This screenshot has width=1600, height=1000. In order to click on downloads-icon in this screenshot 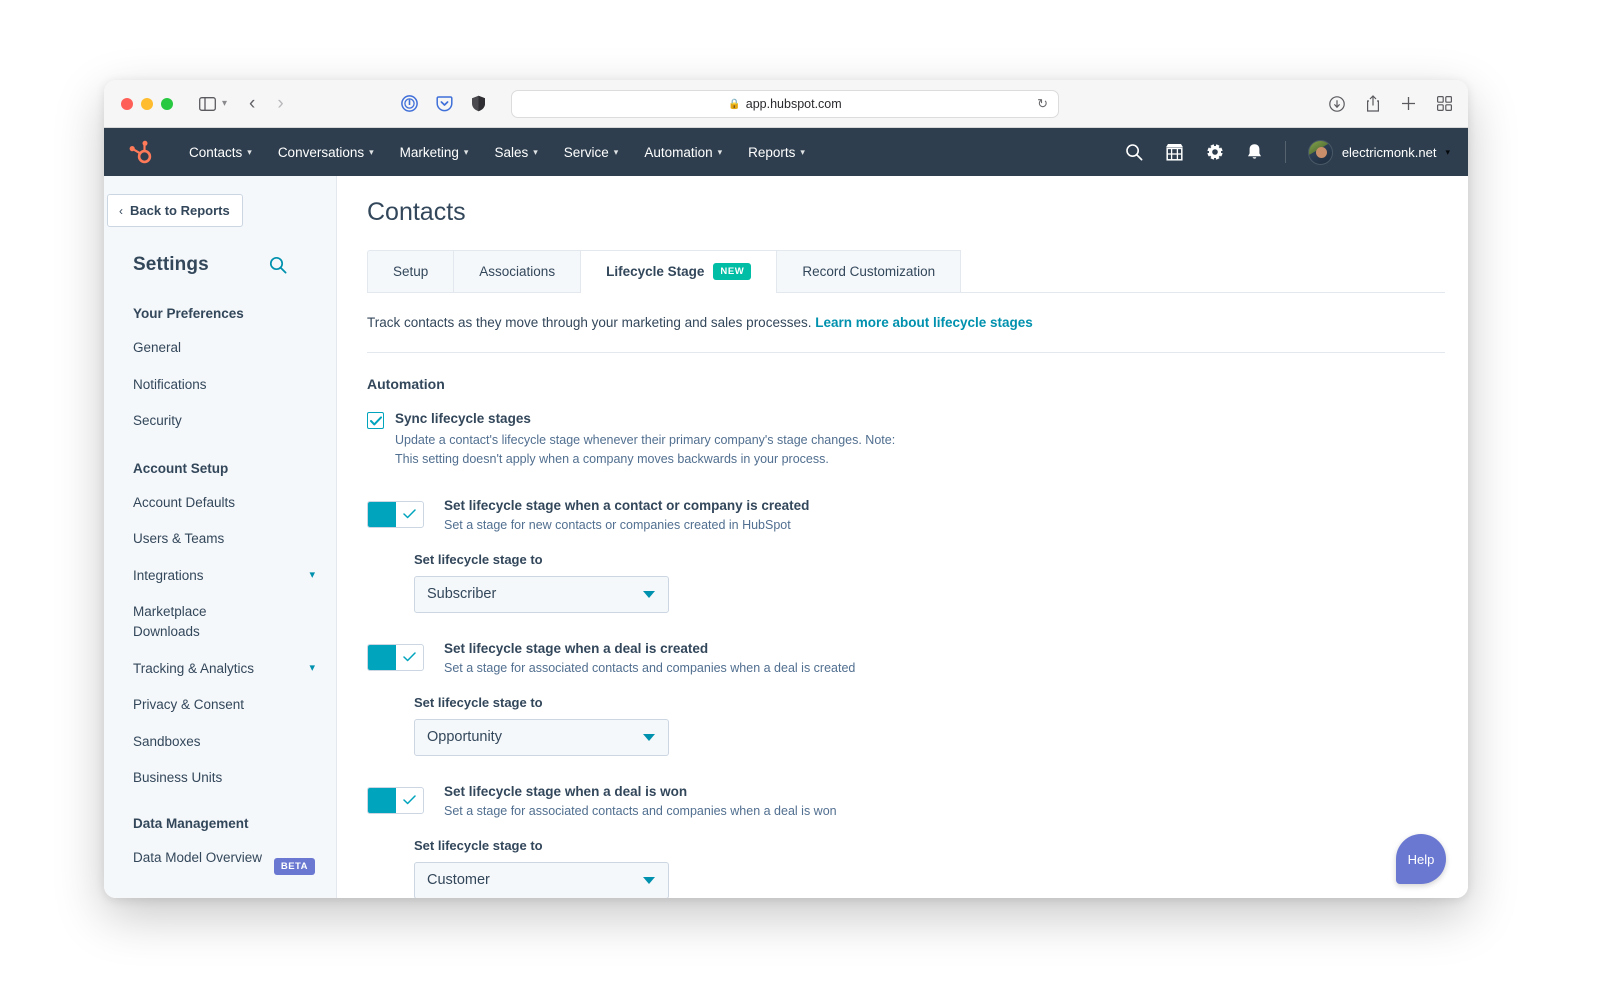, I will do `click(1337, 103)`.